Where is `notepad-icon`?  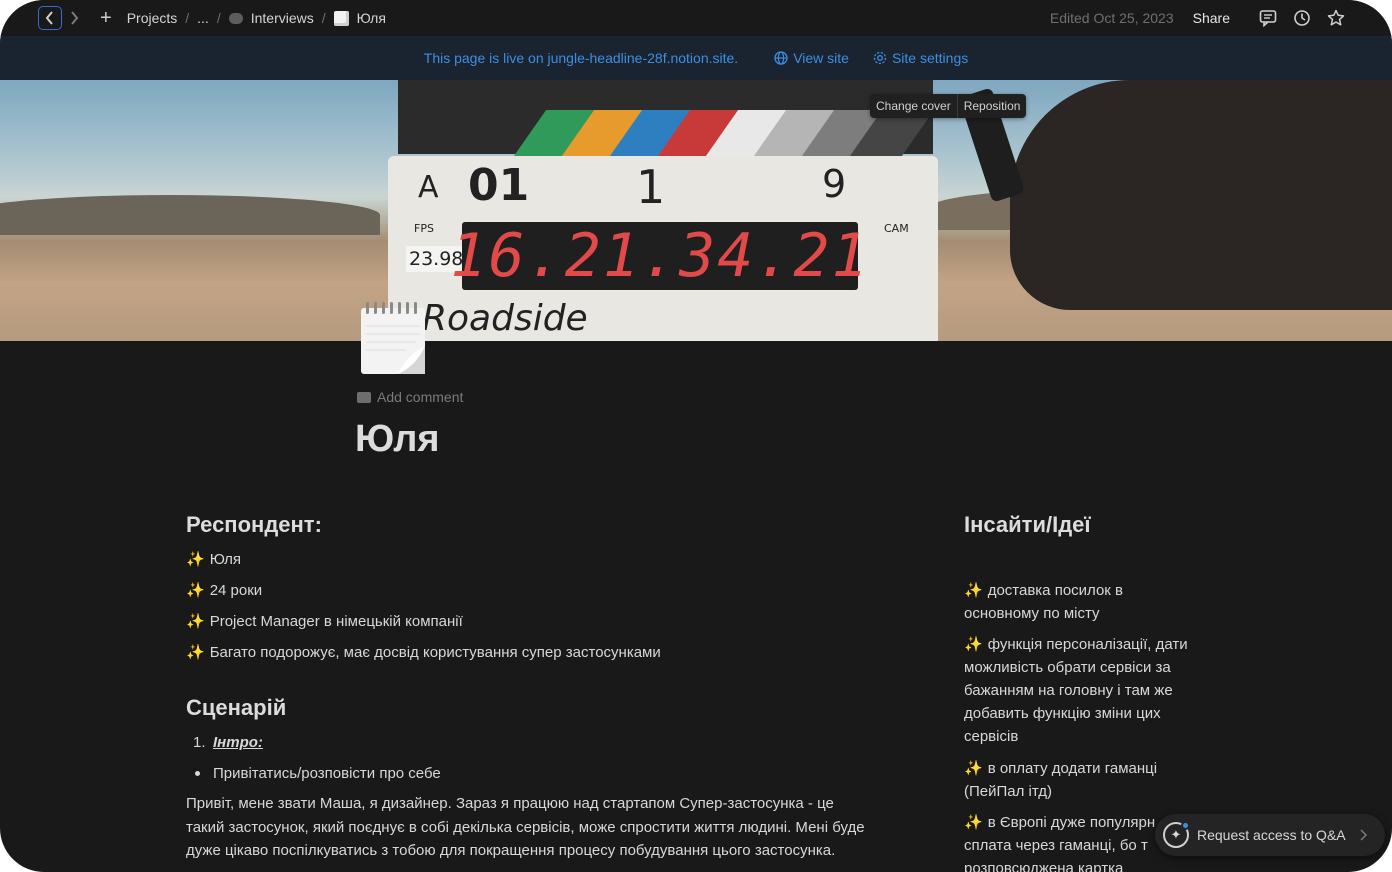 notepad-icon is located at coordinates (341, 18).